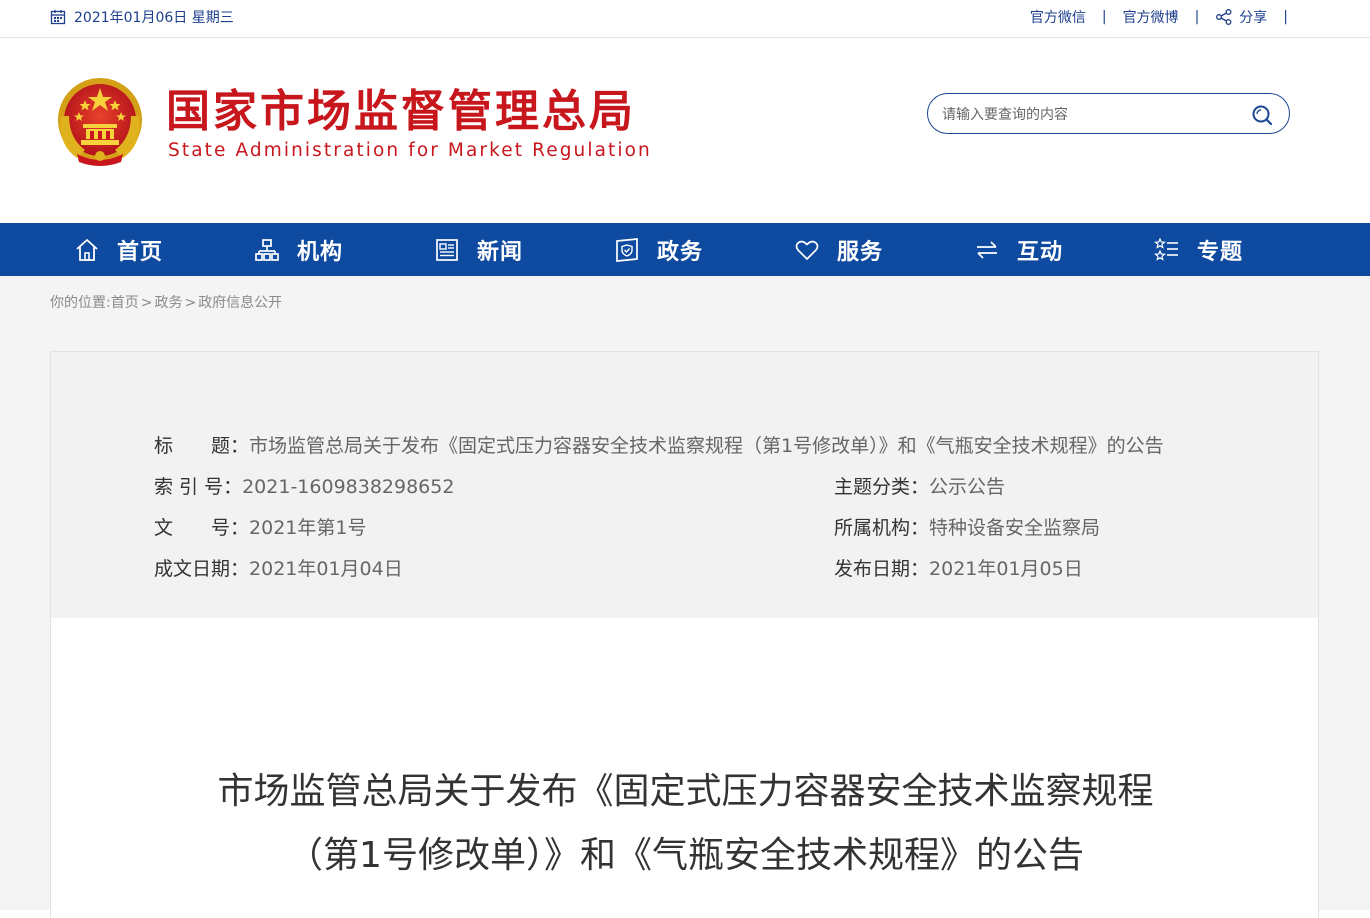 The height and width of the screenshot is (918, 1370). Describe the element at coordinates (1006, 569) in the screenshot. I see `info-value: 2021年01月05日` at that location.